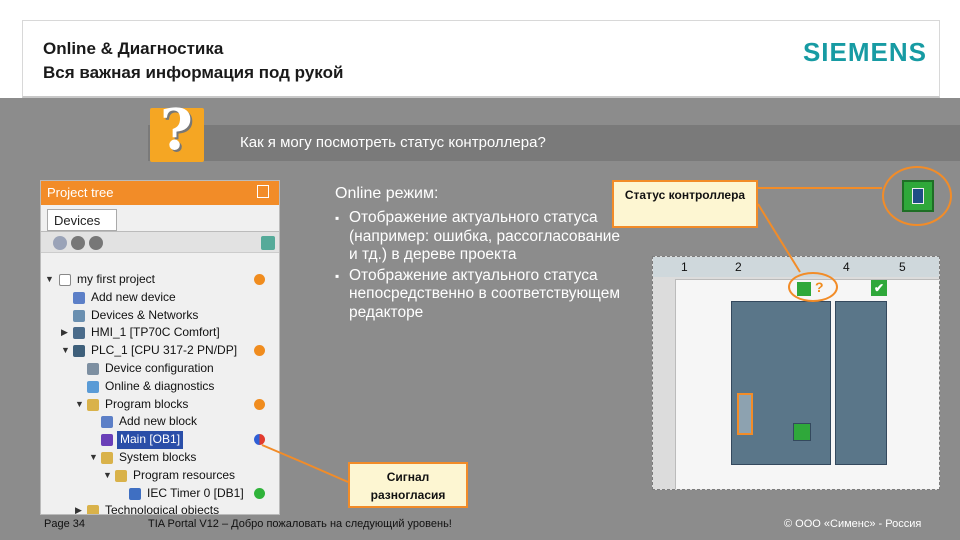  What do you see at coordinates (64, 524) in the screenshot?
I see `page-number: Page 34` at bounding box center [64, 524].